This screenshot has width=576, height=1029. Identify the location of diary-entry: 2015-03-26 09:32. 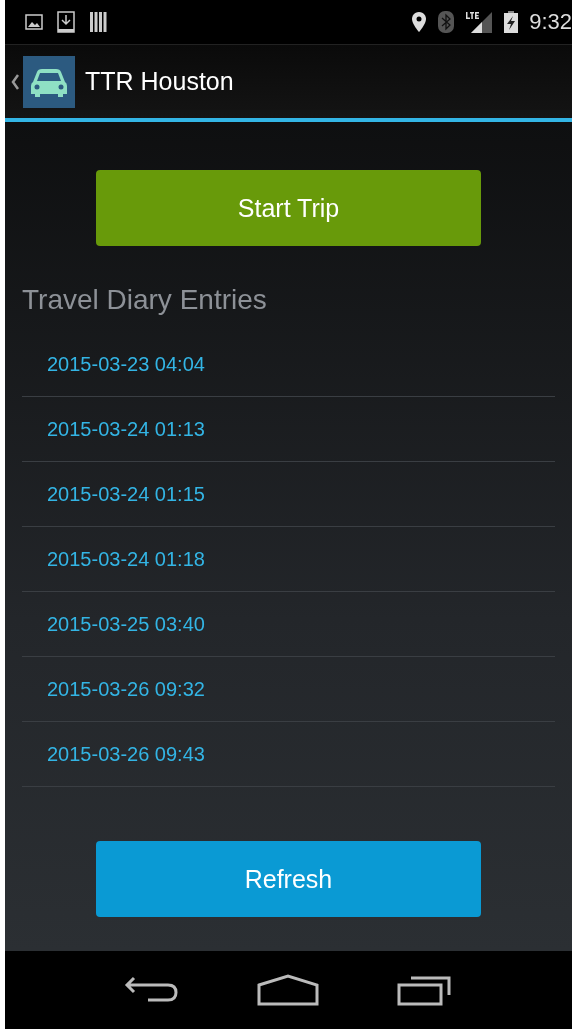
(288, 689).